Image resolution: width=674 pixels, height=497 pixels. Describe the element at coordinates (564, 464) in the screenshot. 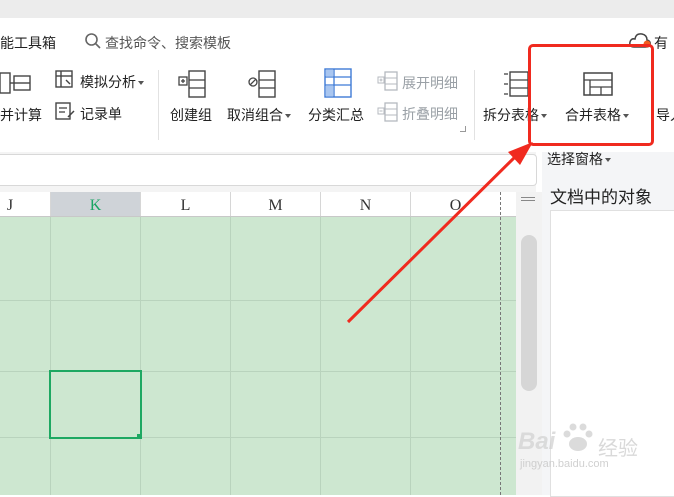

I see `watermark-url: jingyan.baidu.com` at that location.